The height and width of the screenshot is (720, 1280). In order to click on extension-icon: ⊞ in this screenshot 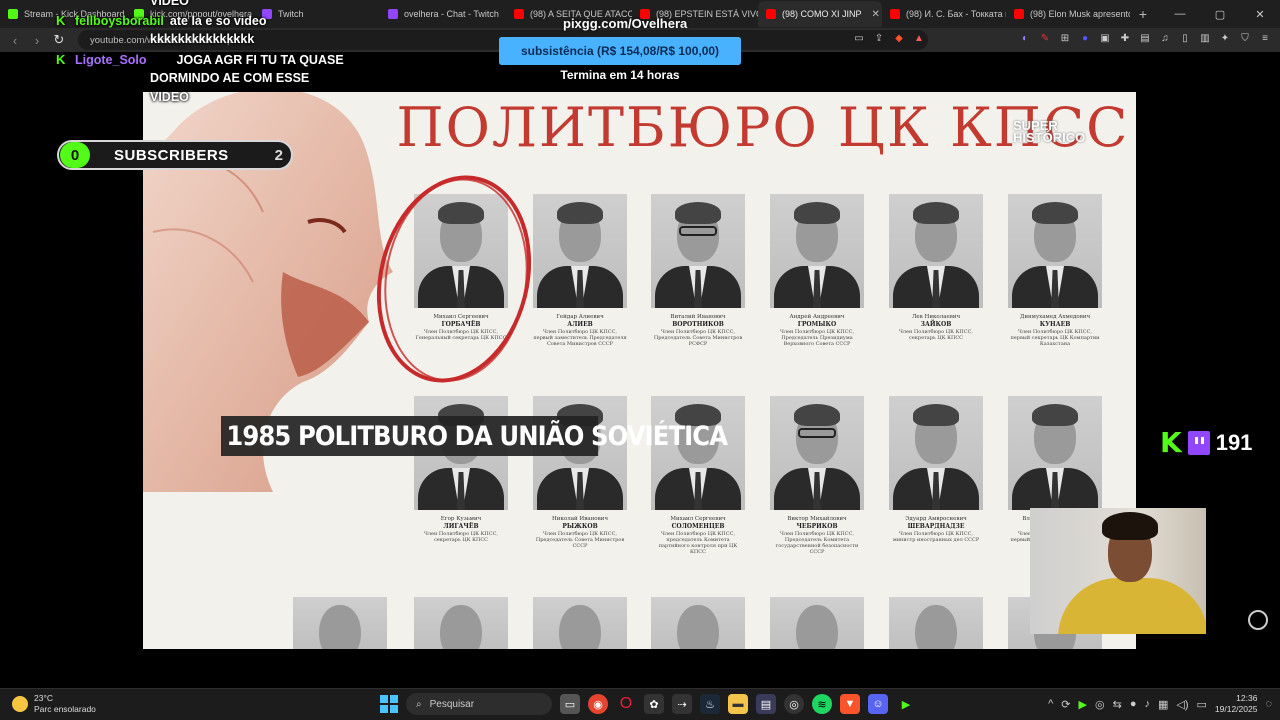, I will do `click(1065, 38)`.